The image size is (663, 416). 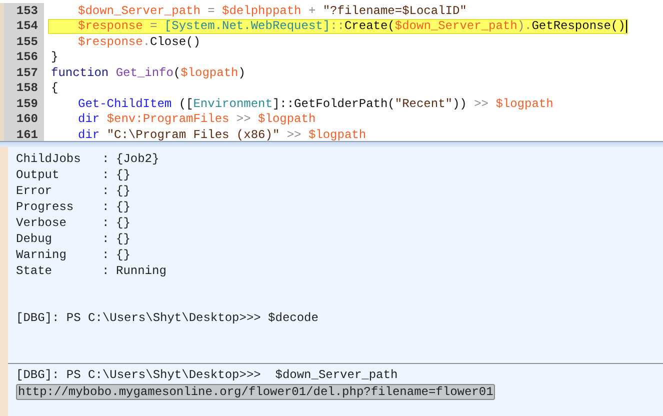 What do you see at coordinates (333, 103) in the screenshot?
I see `code-token: ]::GetFolderPath(` at bounding box center [333, 103].